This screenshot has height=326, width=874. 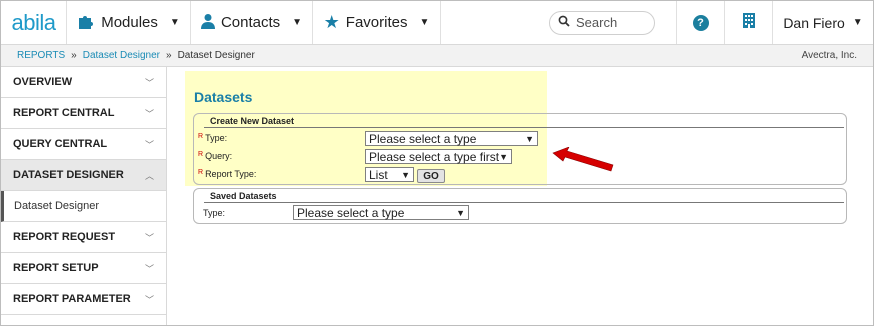 What do you see at coordinates (68, 175) in the screenshot?
I see `sidebar-item-label: DATASET DESIGNER` at bounding box center [68, 175].